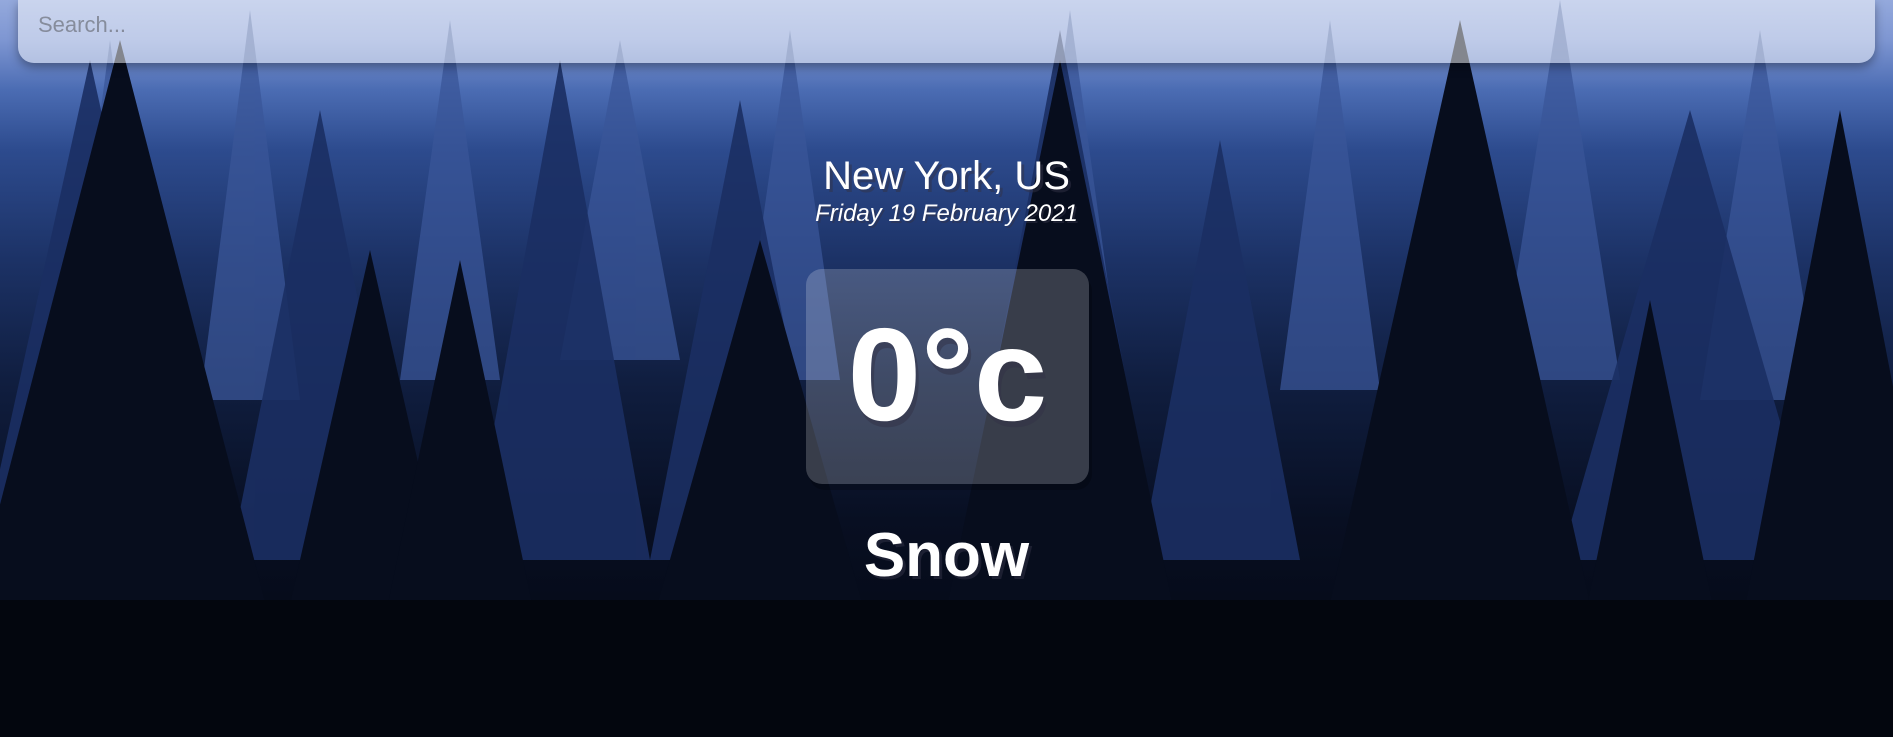 The height and width of the screenshot is (737, 1893). I want to click on location-box: New York, US Friday 19 February 2021, so click(946, 190).